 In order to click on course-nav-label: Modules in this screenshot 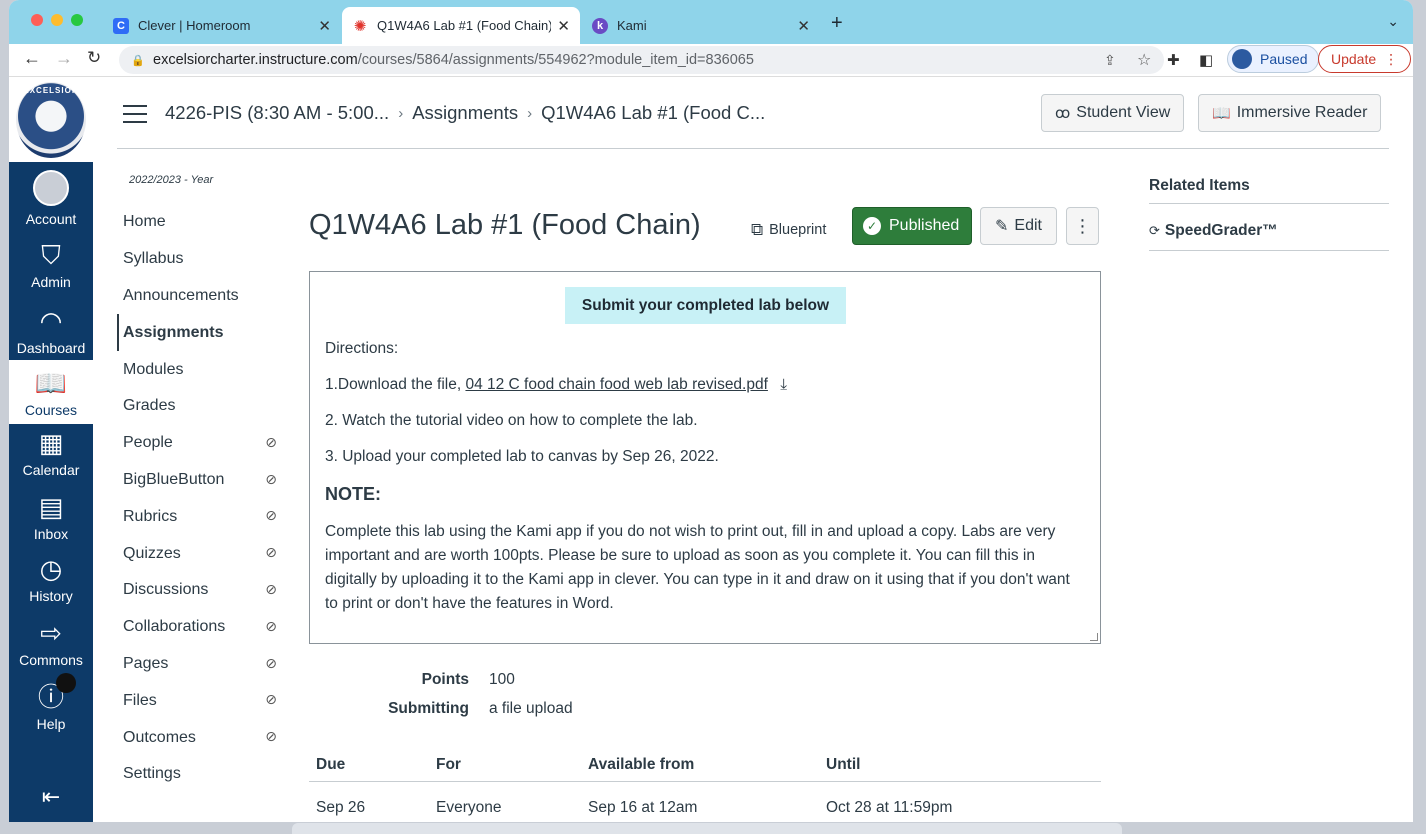, I will do `click(153, 369)`.